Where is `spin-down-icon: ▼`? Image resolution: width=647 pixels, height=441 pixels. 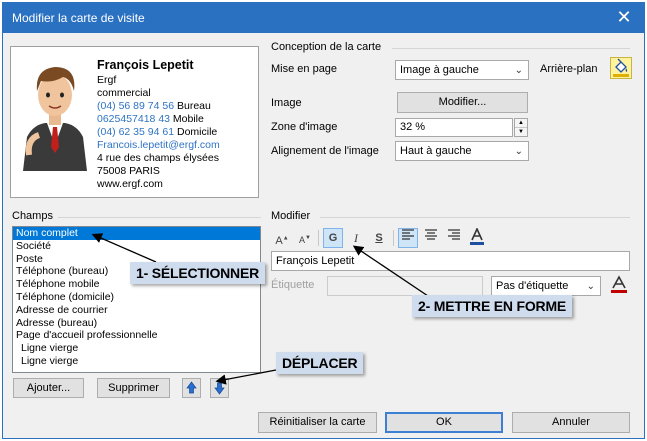 spin-down-icon: ▼ is located at coordinates (521, 132).